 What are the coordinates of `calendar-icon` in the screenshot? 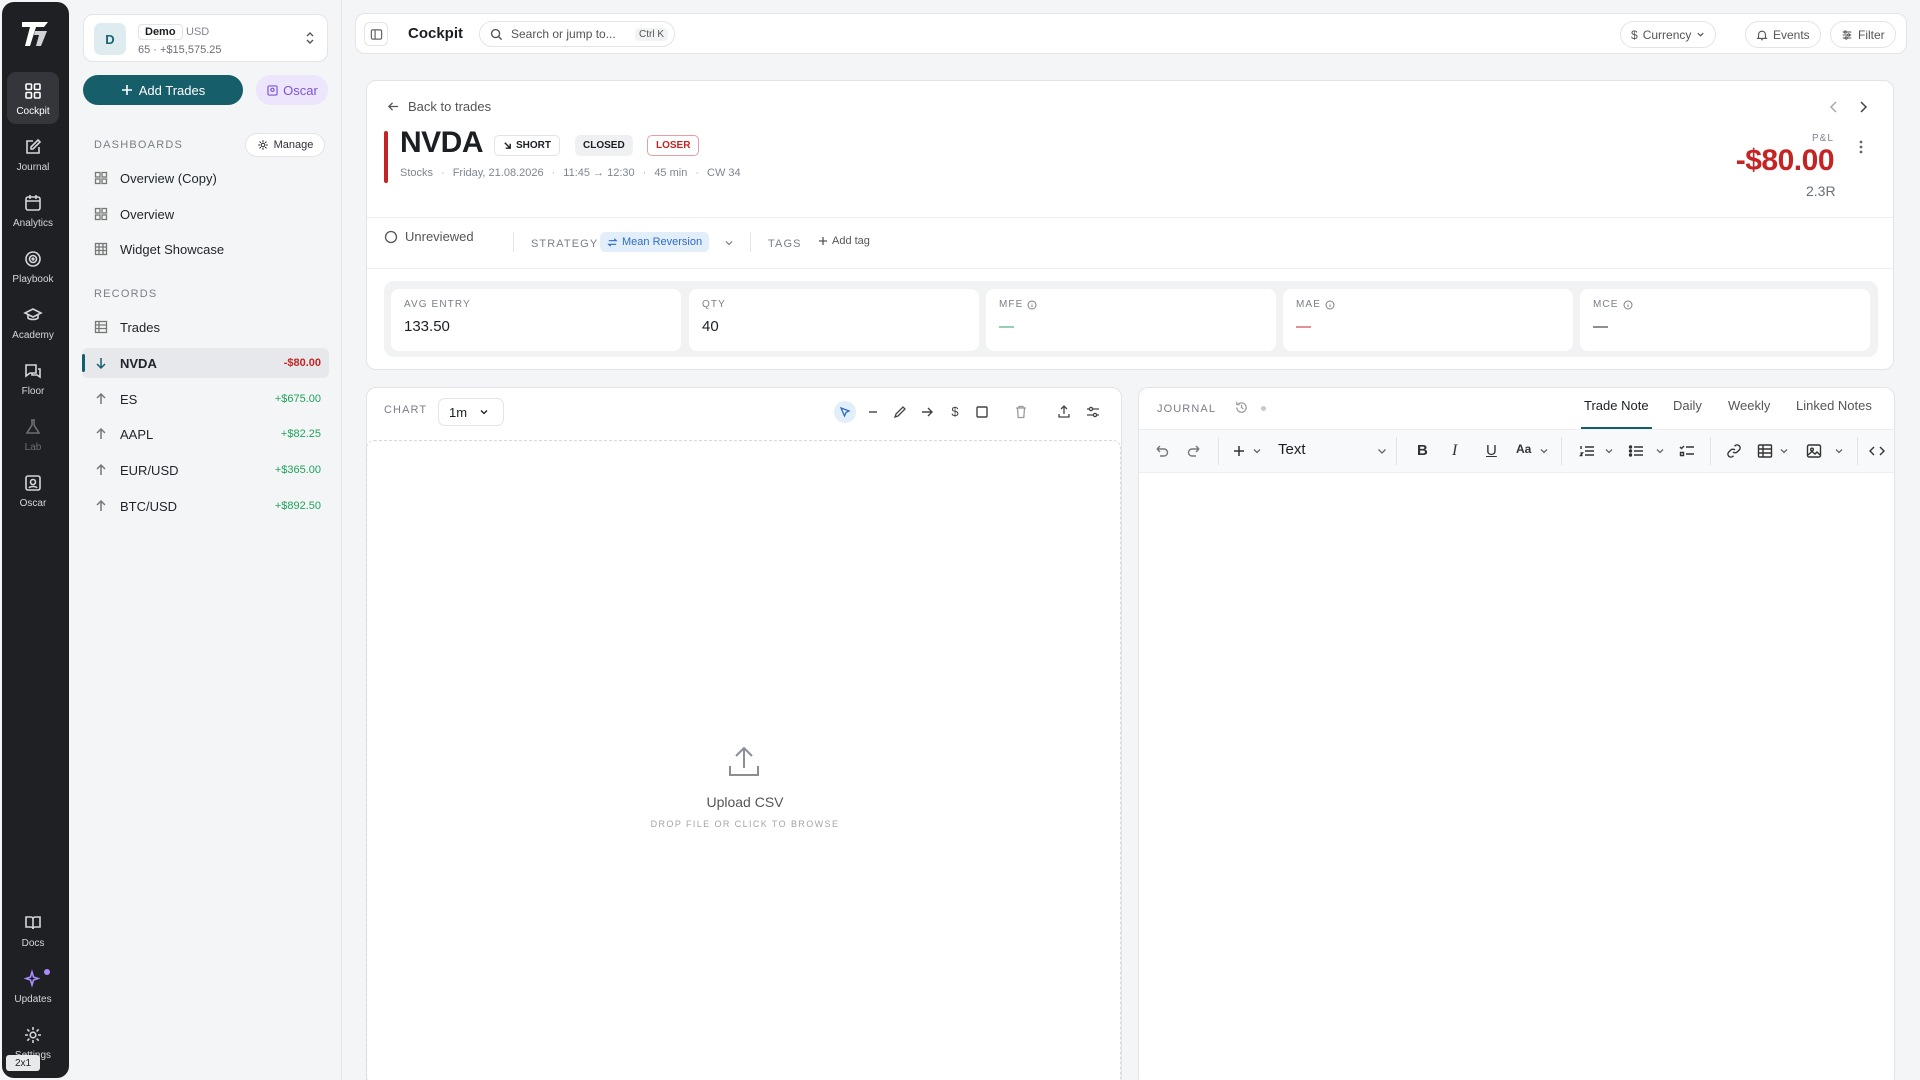 It's located at (33, 203).